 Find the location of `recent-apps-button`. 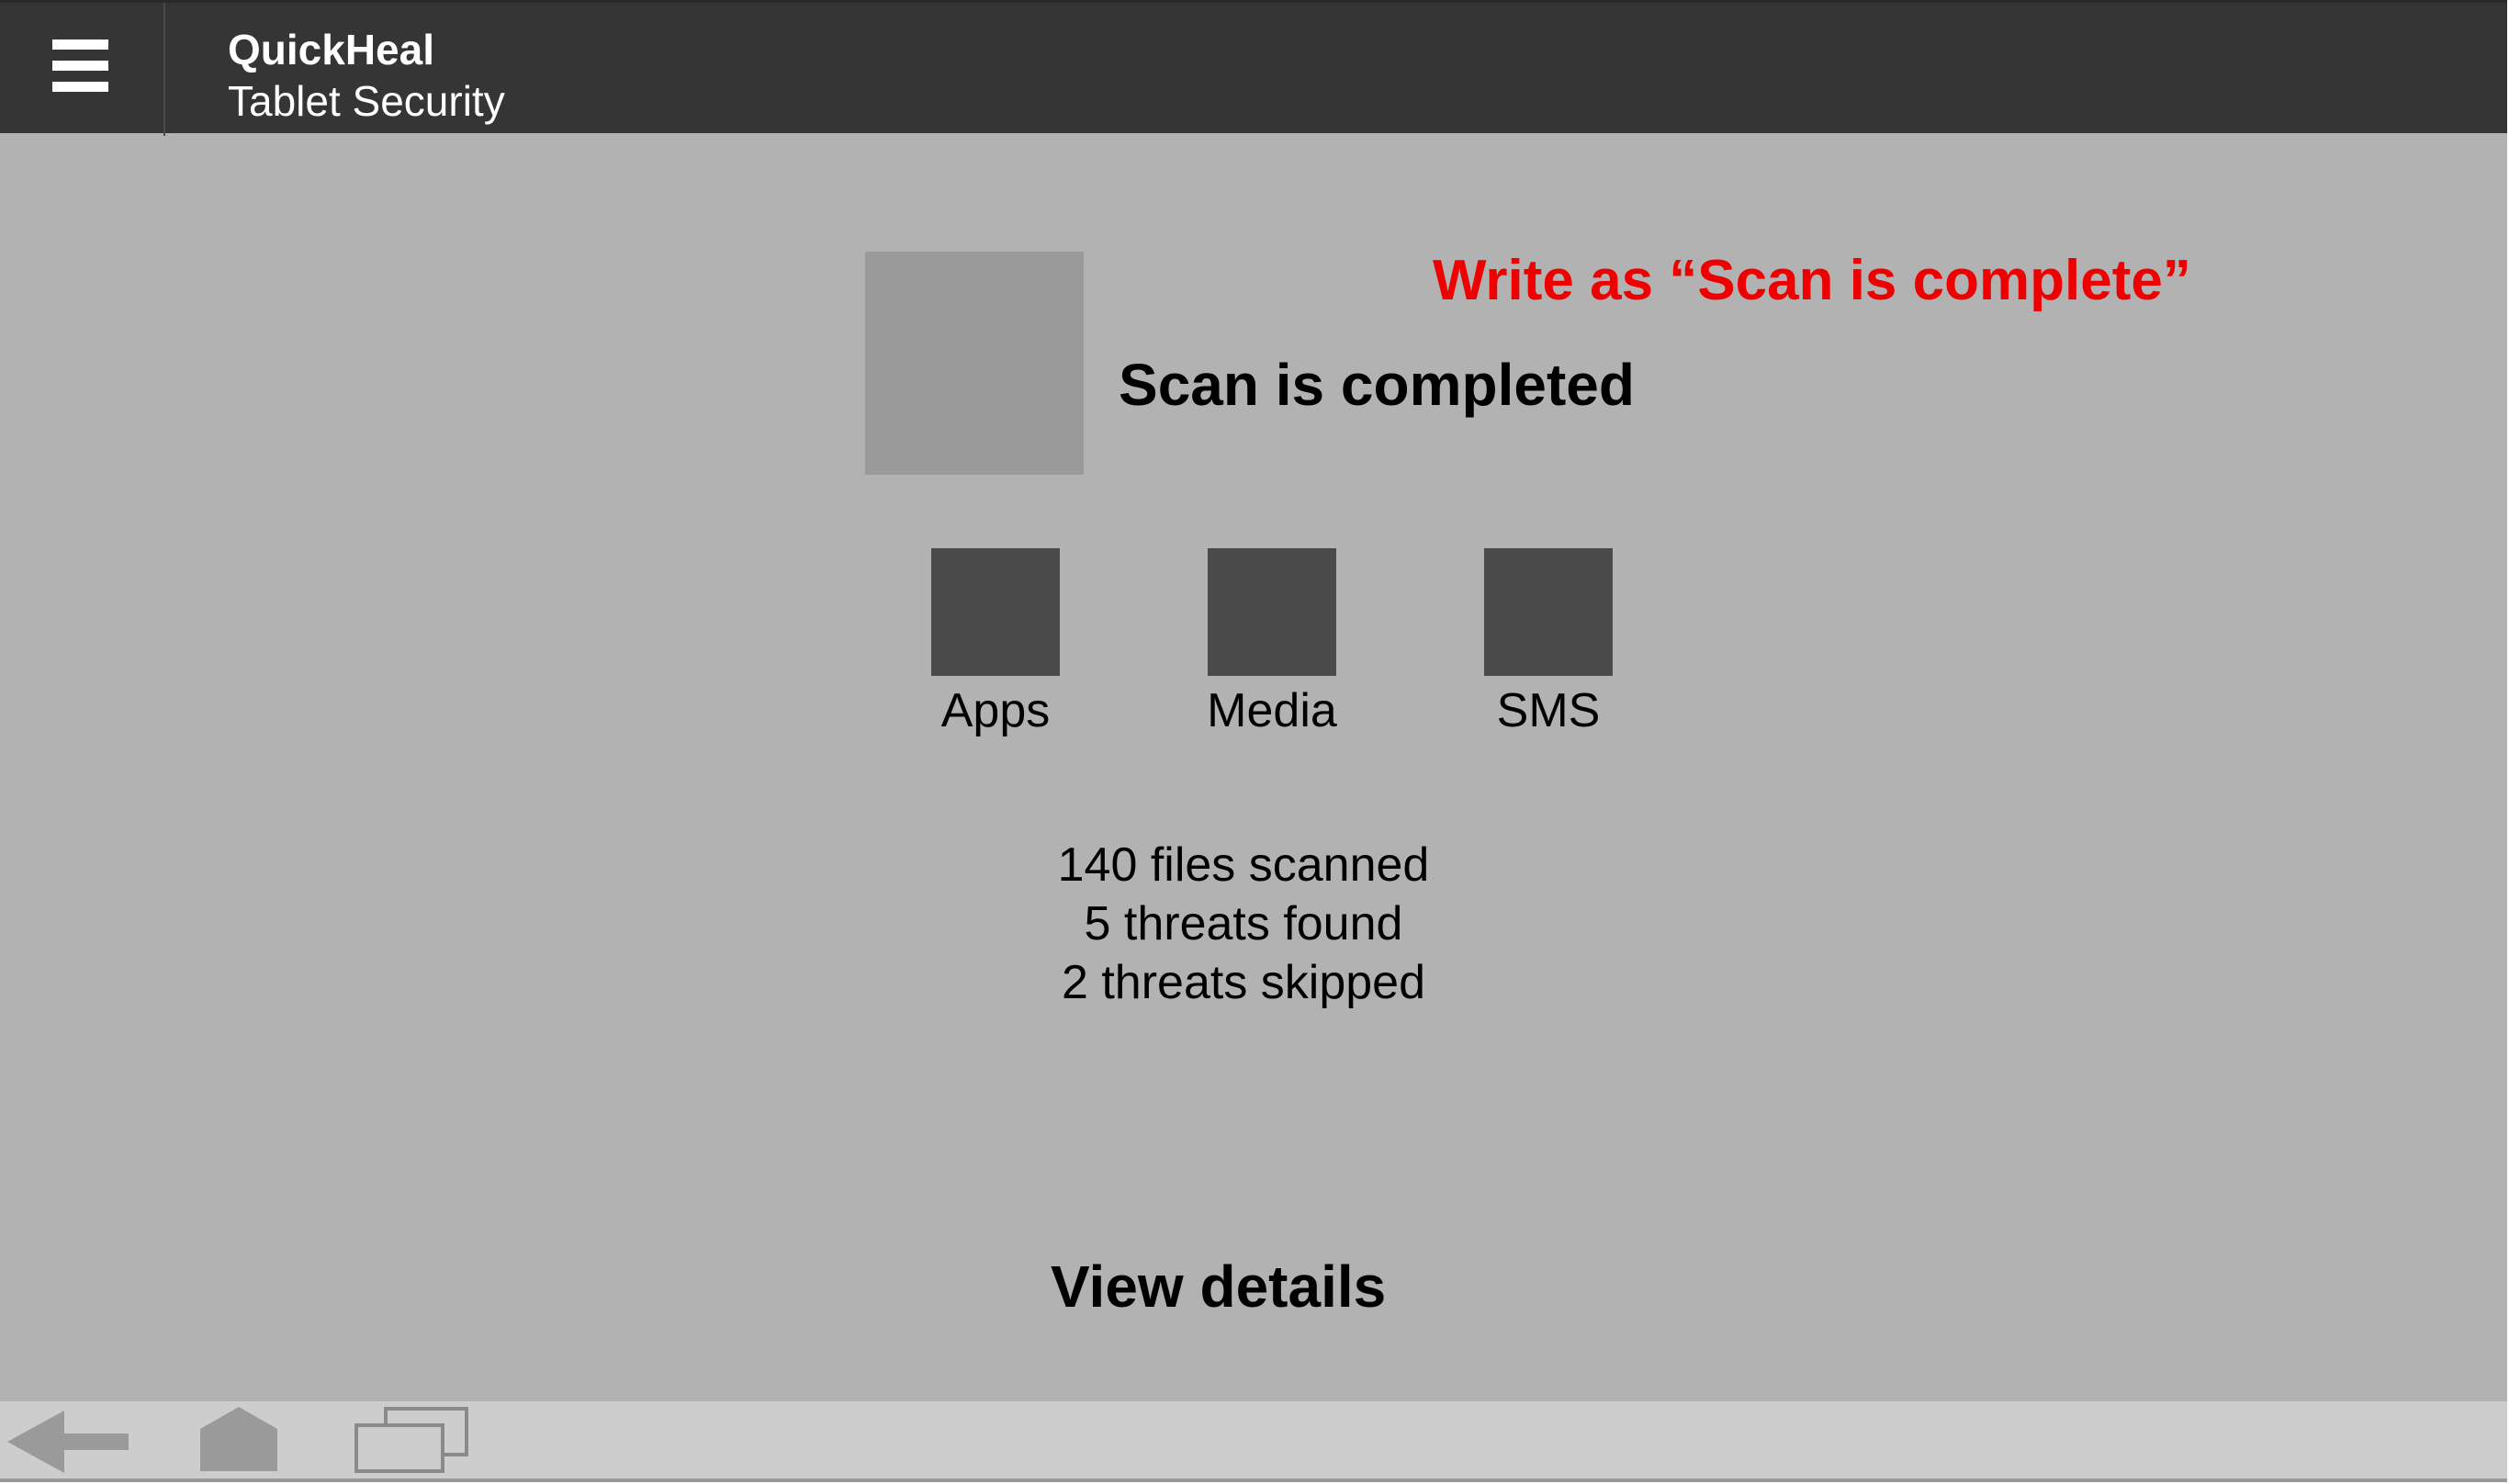

recent-apps-button is located at coordinates (413, 1442).